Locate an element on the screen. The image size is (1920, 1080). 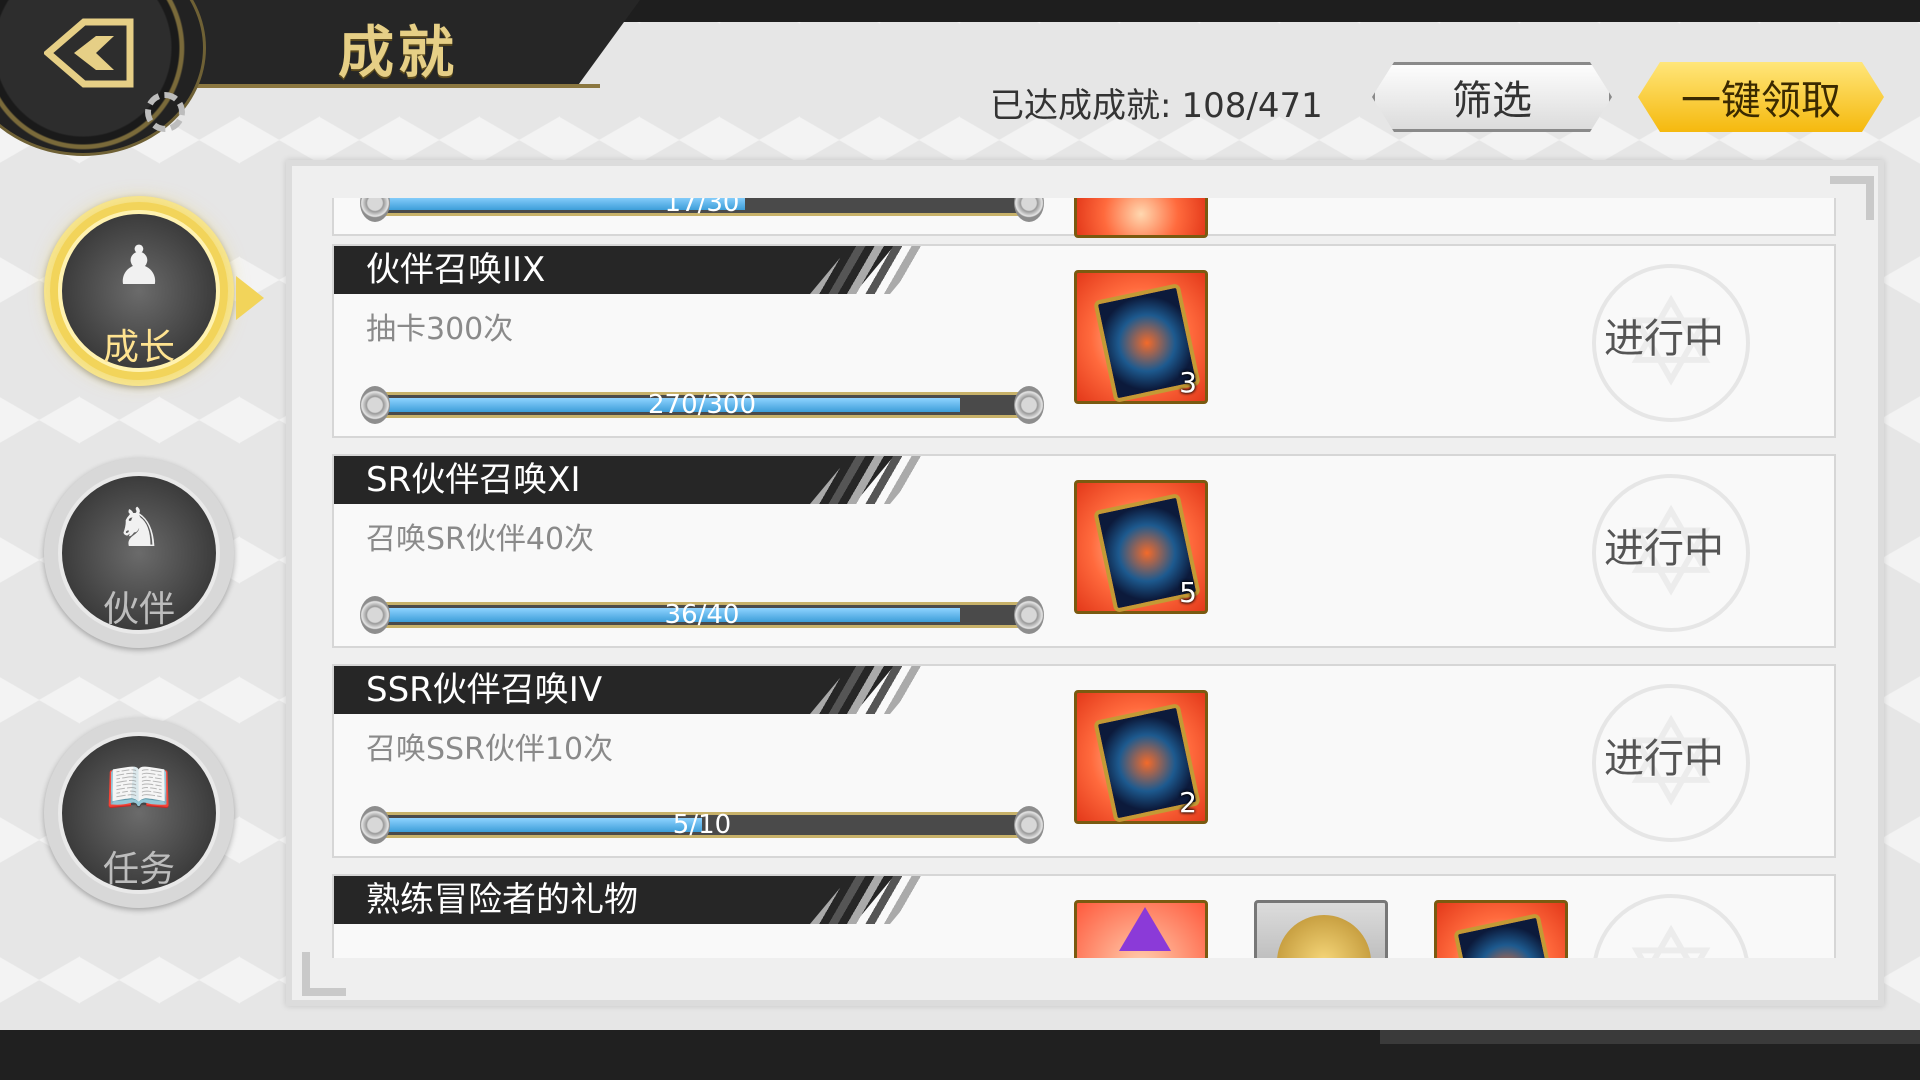
reward-summon-card: 3 is located at coordinates (1141, 337).